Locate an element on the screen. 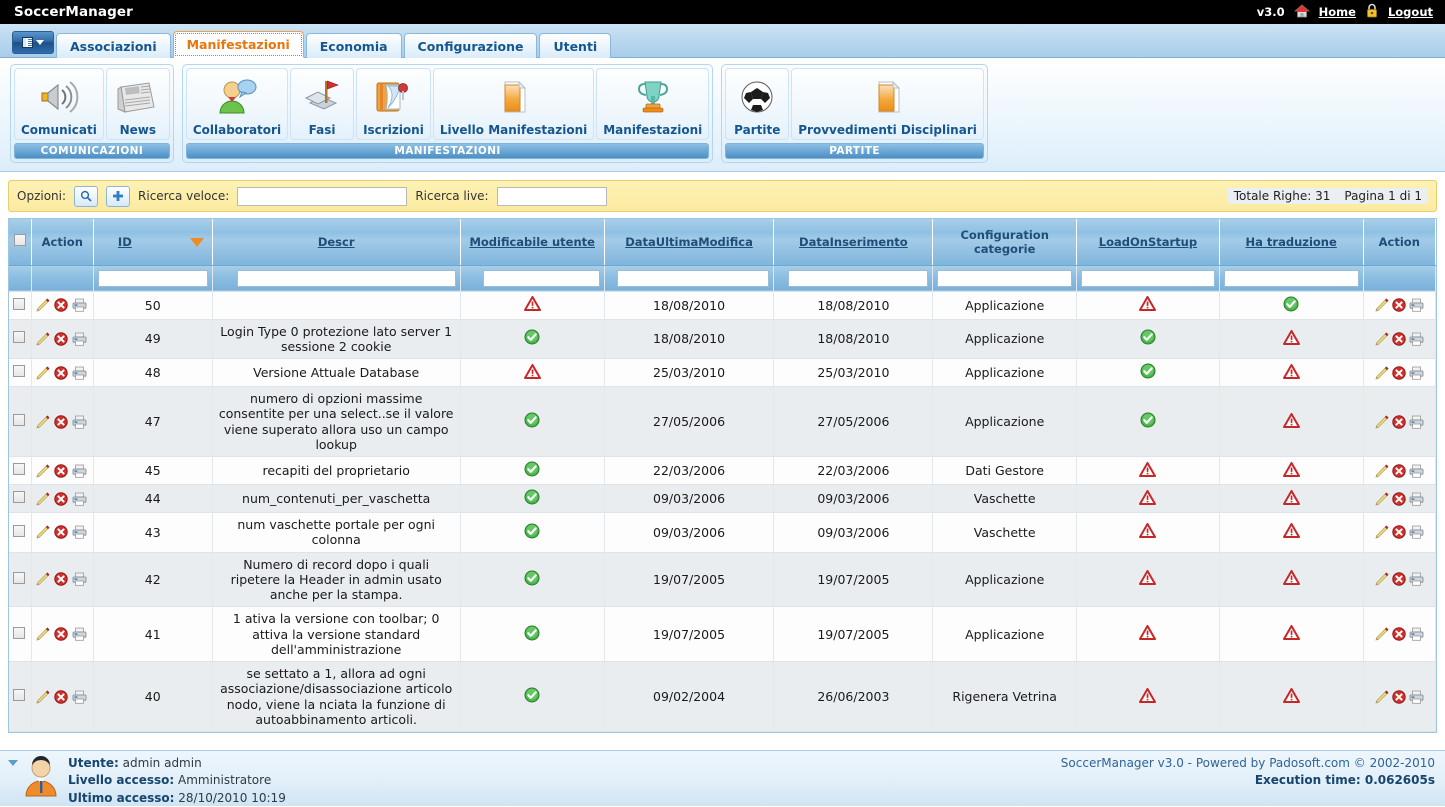  app-menu-button is located at coordinates (33, 42).